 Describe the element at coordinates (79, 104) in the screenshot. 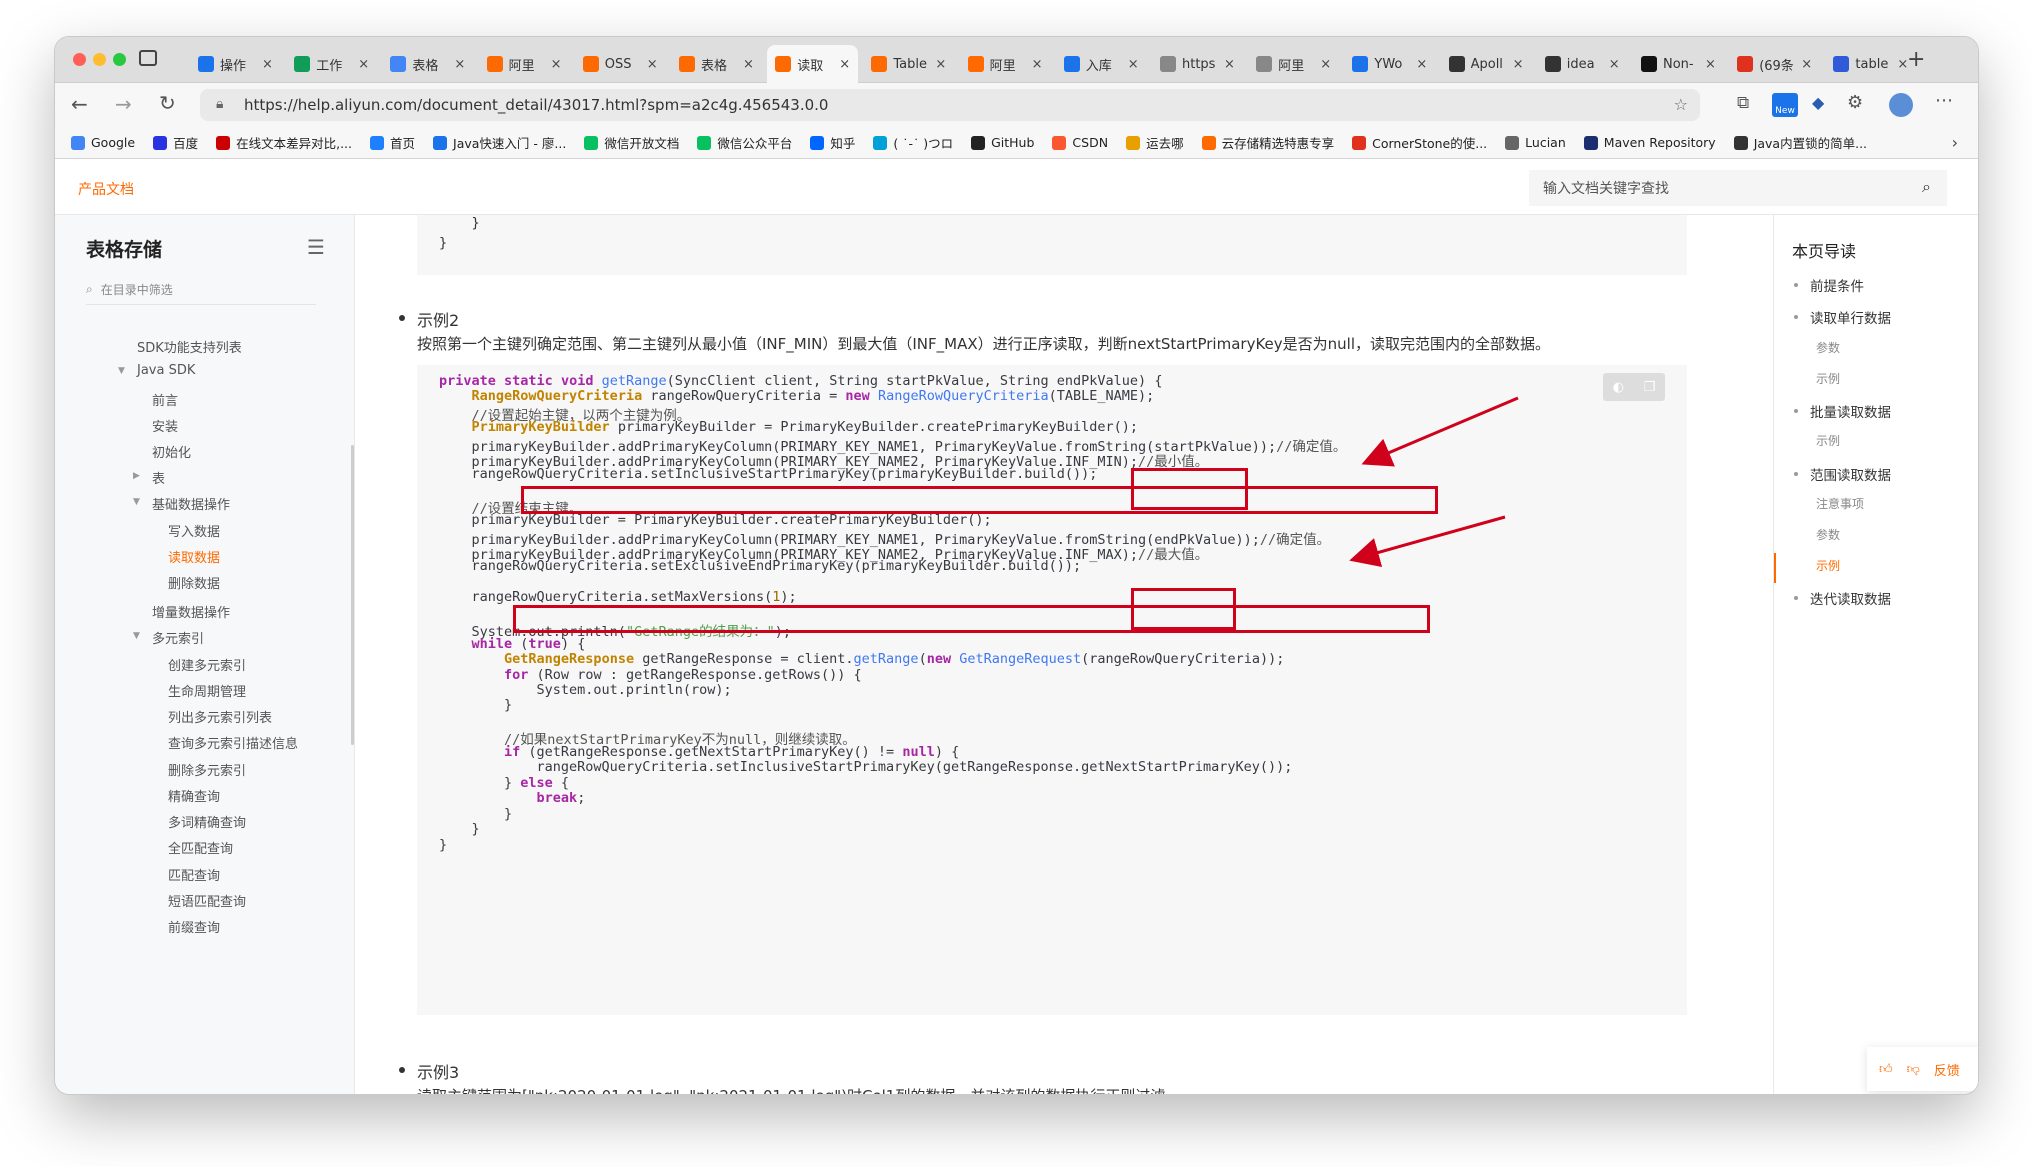

I see `back-icon: ←` at that location.